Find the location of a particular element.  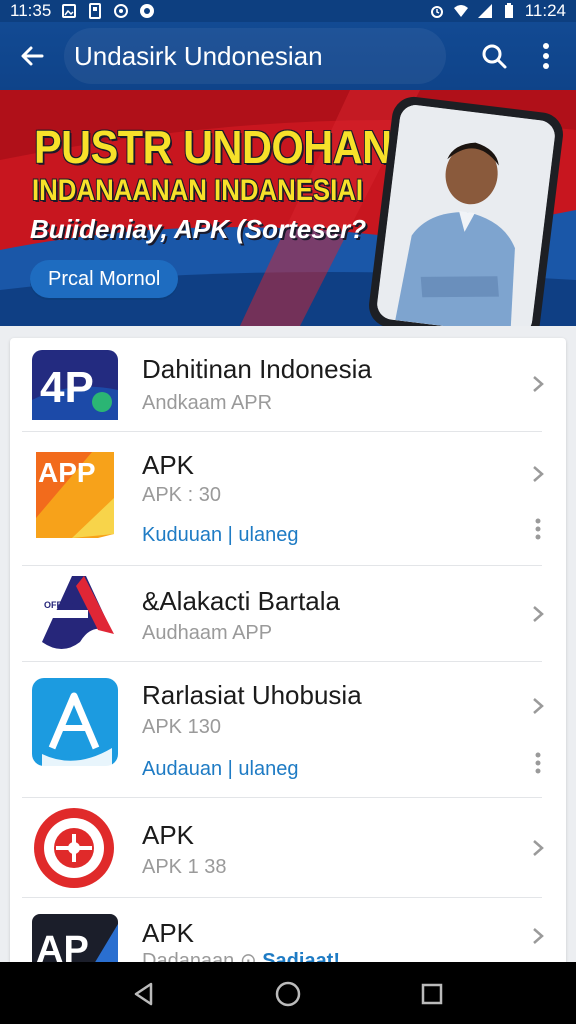

list-item: APP APK APK : 30 Kuduuan | ulaneg is located at coordinates (283, 499).